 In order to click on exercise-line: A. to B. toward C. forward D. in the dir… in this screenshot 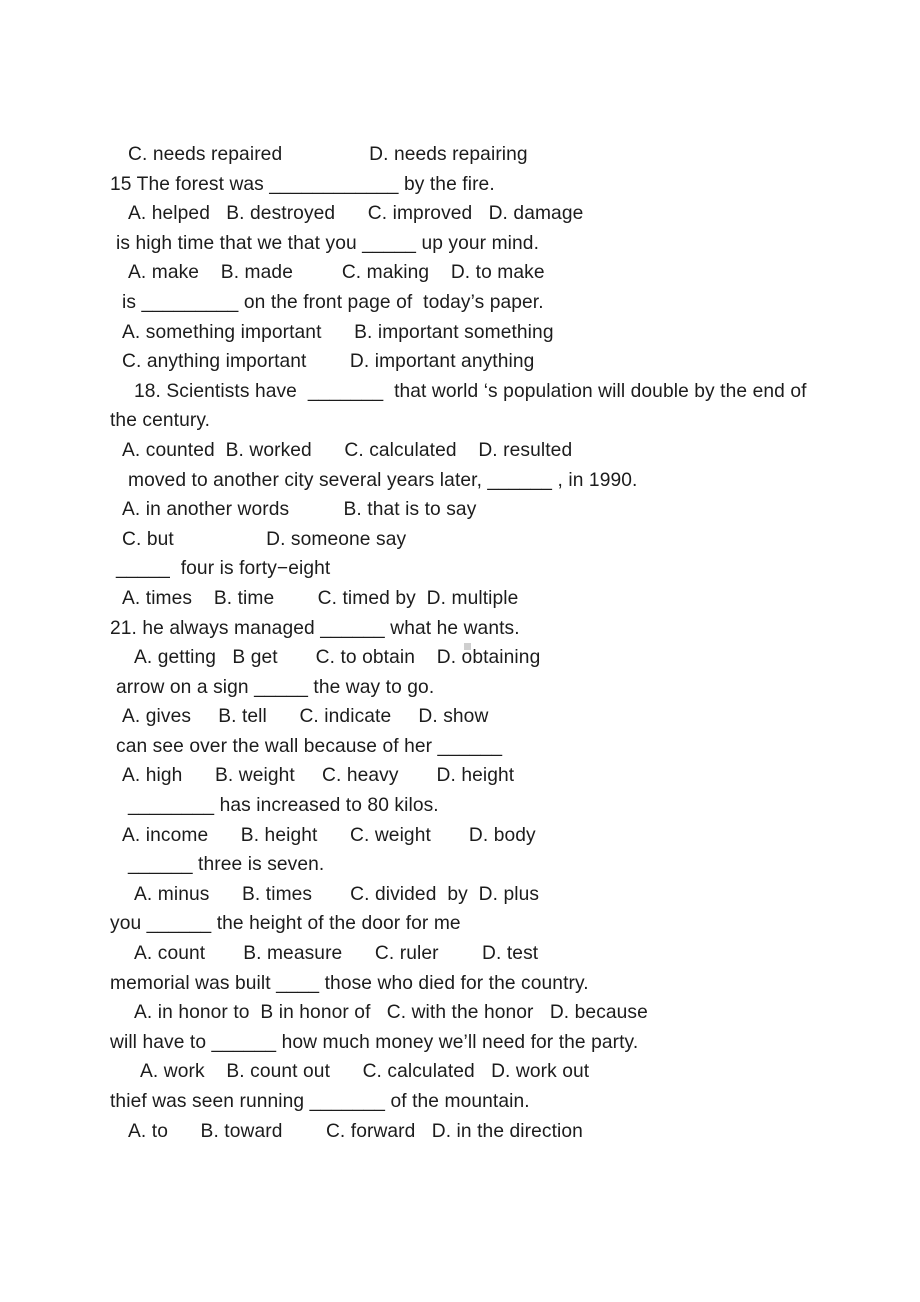, I will do `click(355, 1131)`.